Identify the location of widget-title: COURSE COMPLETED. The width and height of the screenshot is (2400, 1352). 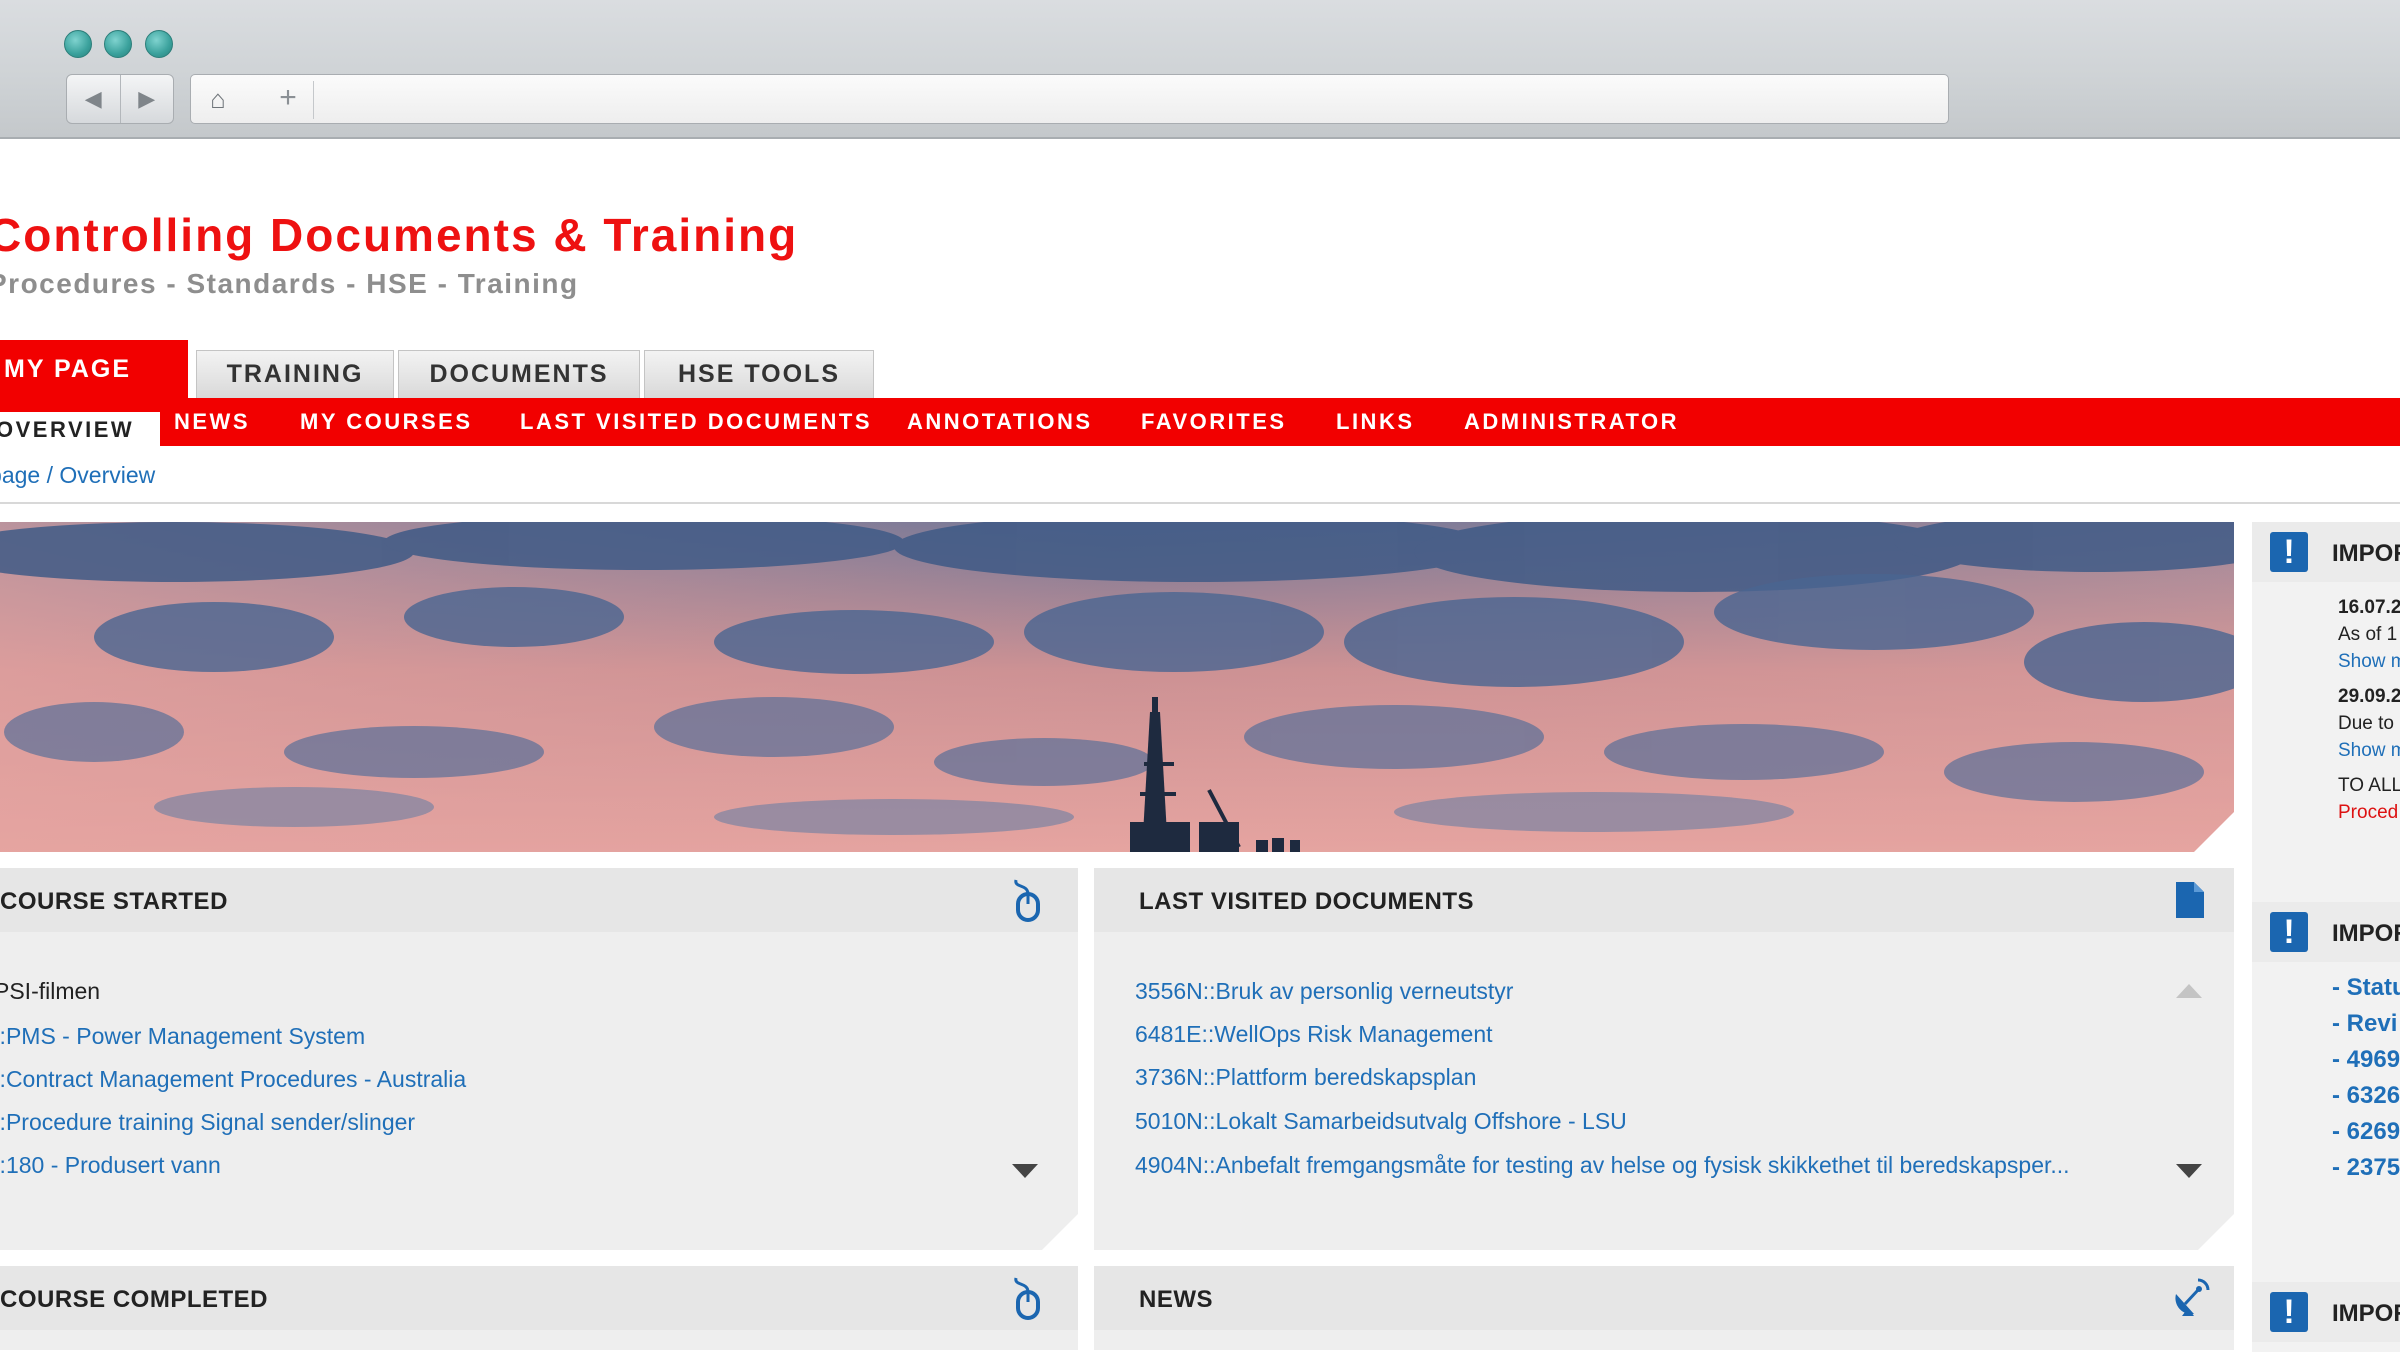
(134, 1299).